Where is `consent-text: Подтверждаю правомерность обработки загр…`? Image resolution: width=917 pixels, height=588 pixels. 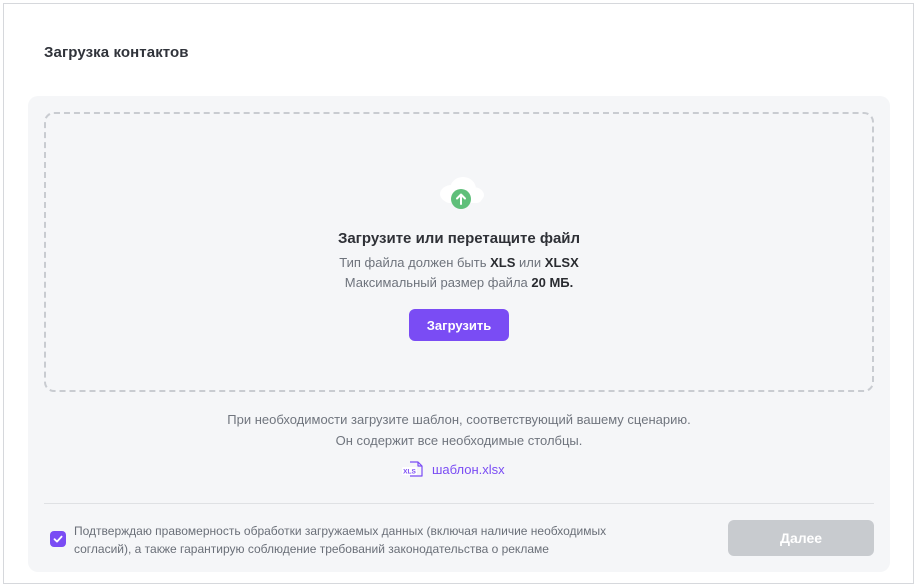 consent-text: Подтверждаю правомерность обработки загр… is located at coordinates (340, 540).